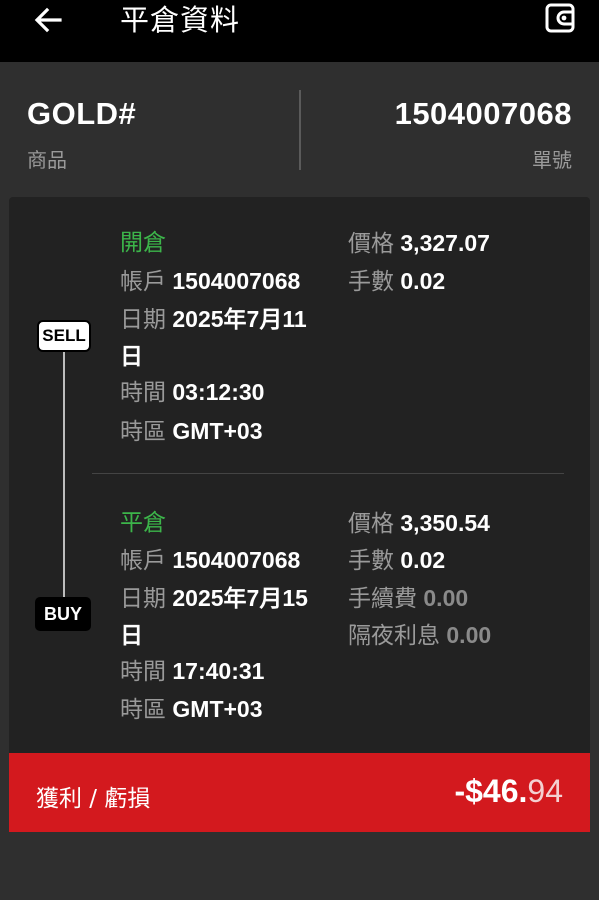  What do you see at coordinates (47, 160) in the screenshot?
I see `symbol-label: 商品` at bounding box center [47, 160].